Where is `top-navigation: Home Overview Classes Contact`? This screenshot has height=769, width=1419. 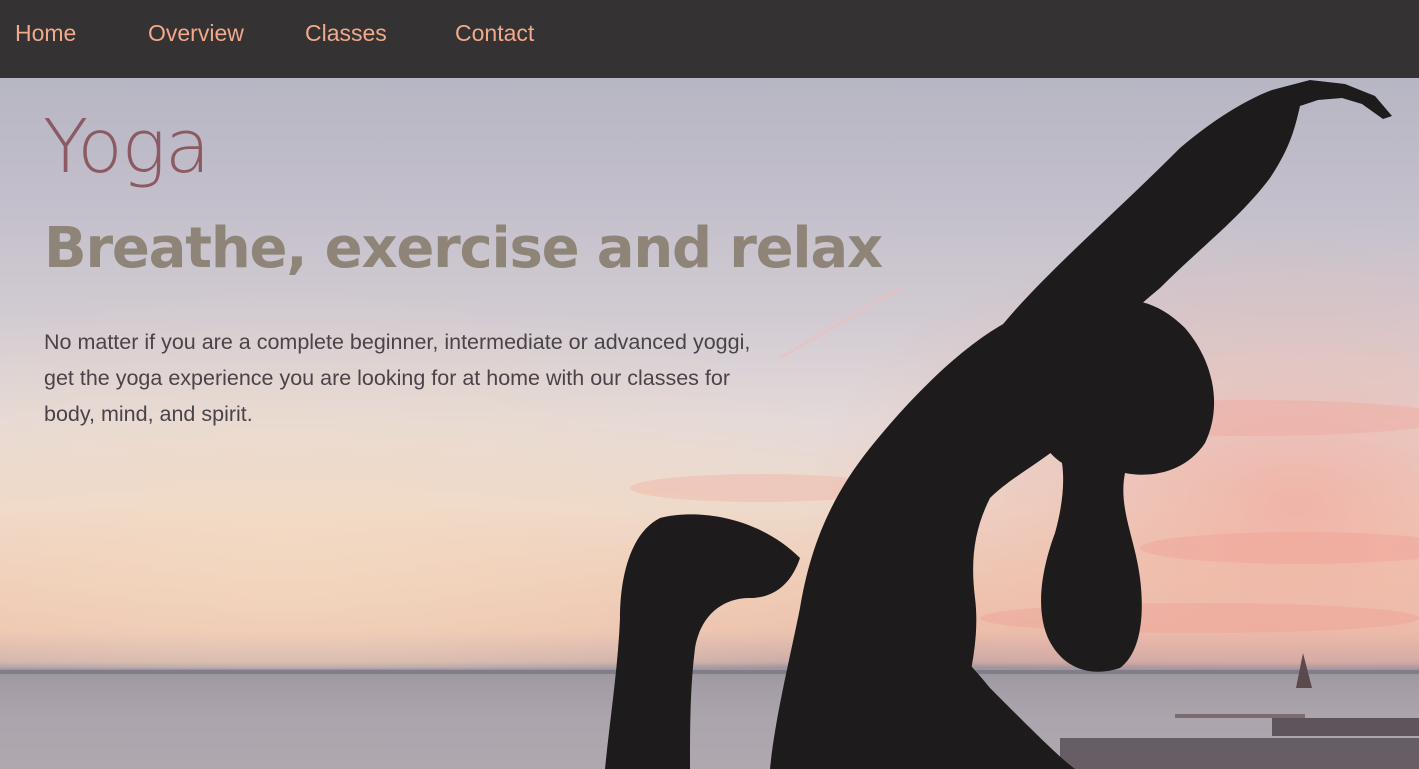
top-navigation: Home Overview Classes Contact is located at coordinates (709, 39).